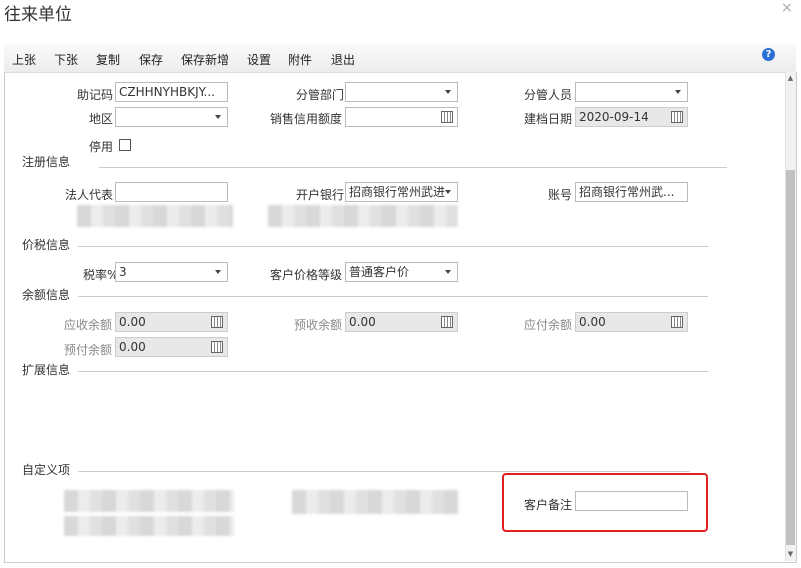 Image resolution: width=801 pixels, height=568 pixels. What do you see at coordinates (401, 322) in the screenshot?
I see `prereceived-field: 0.00` at bounding box center [401, 322].